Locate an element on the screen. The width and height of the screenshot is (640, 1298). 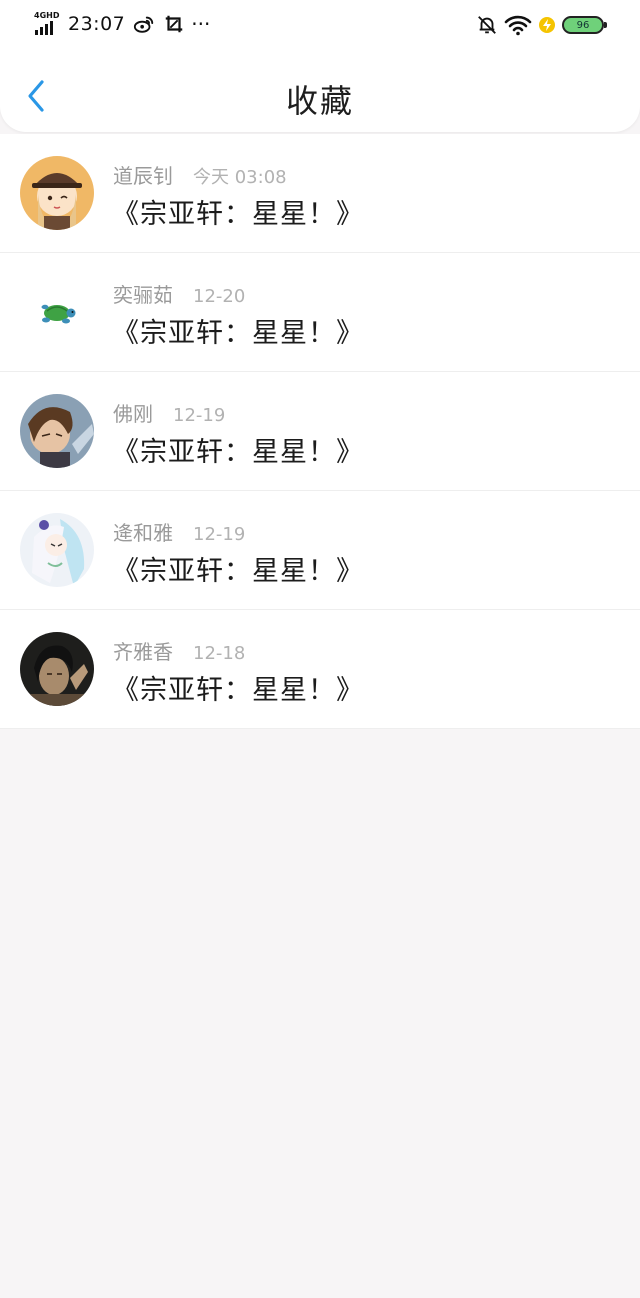
wifi-icon is located at coordinates (518, 25).